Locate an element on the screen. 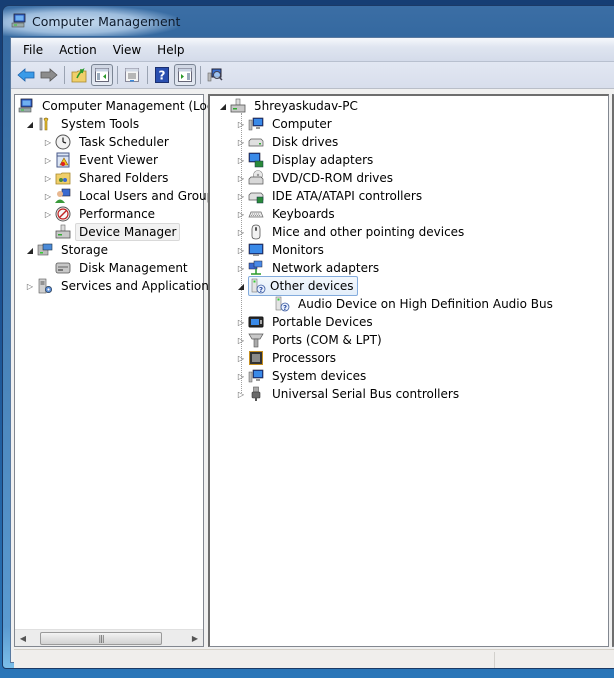  back-button is located at coordinates (26, 75).